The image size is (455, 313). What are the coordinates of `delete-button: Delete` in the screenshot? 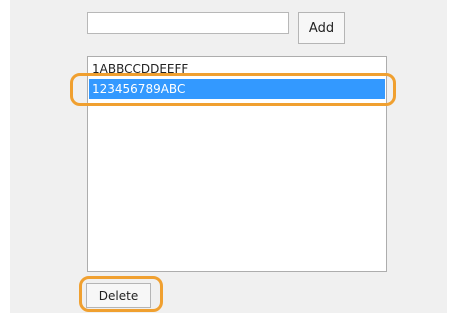 It's located at (118, 295).